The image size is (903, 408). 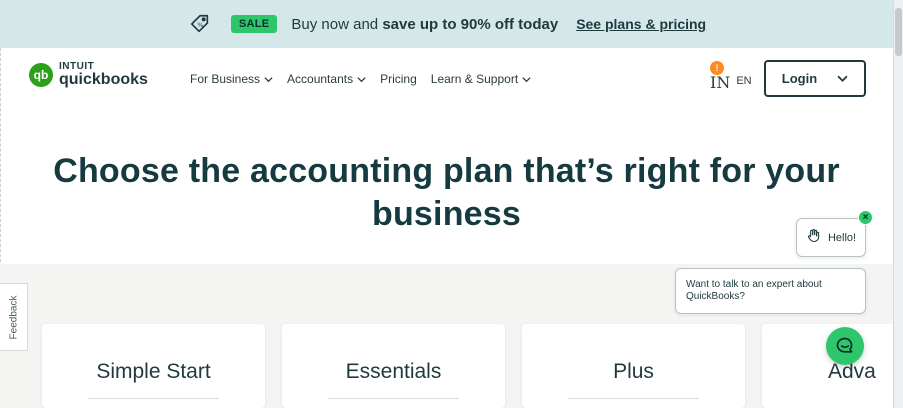 I want to click on price-tag-icon: %, so click(x=200, y=24).